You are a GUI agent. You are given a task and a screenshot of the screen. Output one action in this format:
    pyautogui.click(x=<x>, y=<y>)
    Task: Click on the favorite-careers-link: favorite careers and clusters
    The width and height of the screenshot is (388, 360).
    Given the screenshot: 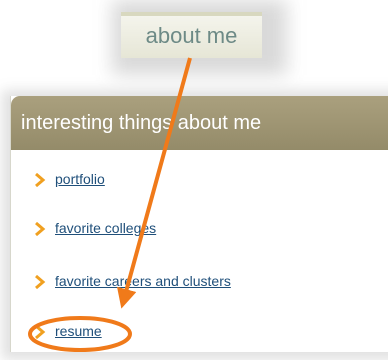 What is the action you would take?
    pyautogui.click(x=143, y=281)
    